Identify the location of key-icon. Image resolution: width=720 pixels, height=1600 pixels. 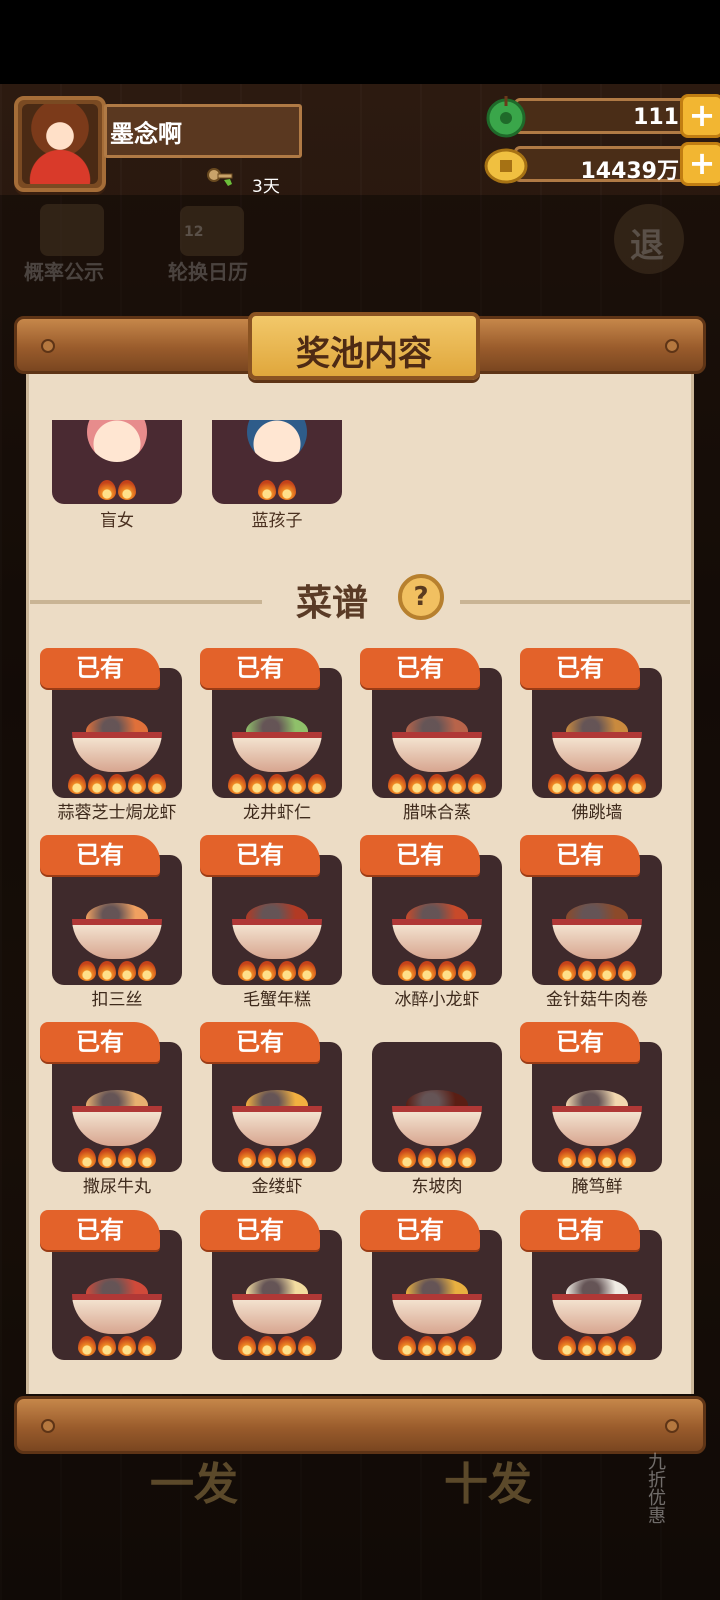
(220, 177).